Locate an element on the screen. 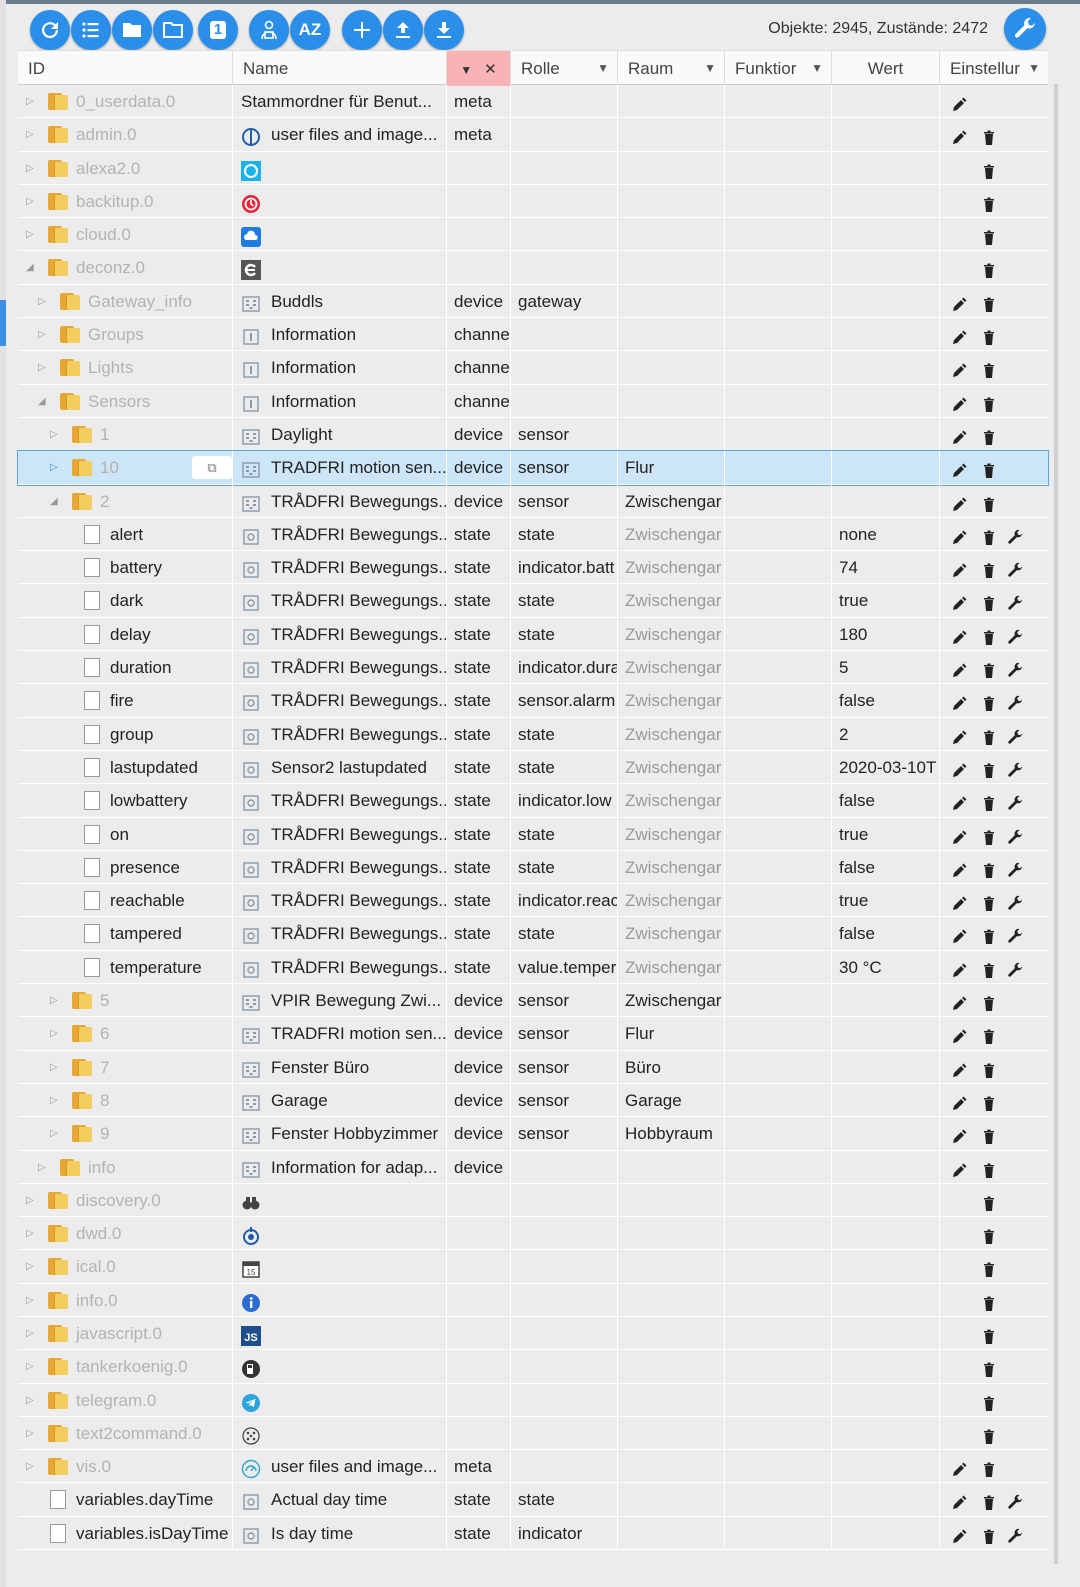 The image size is (1080, 1587). upload-button is located at coordinates (403, 30).